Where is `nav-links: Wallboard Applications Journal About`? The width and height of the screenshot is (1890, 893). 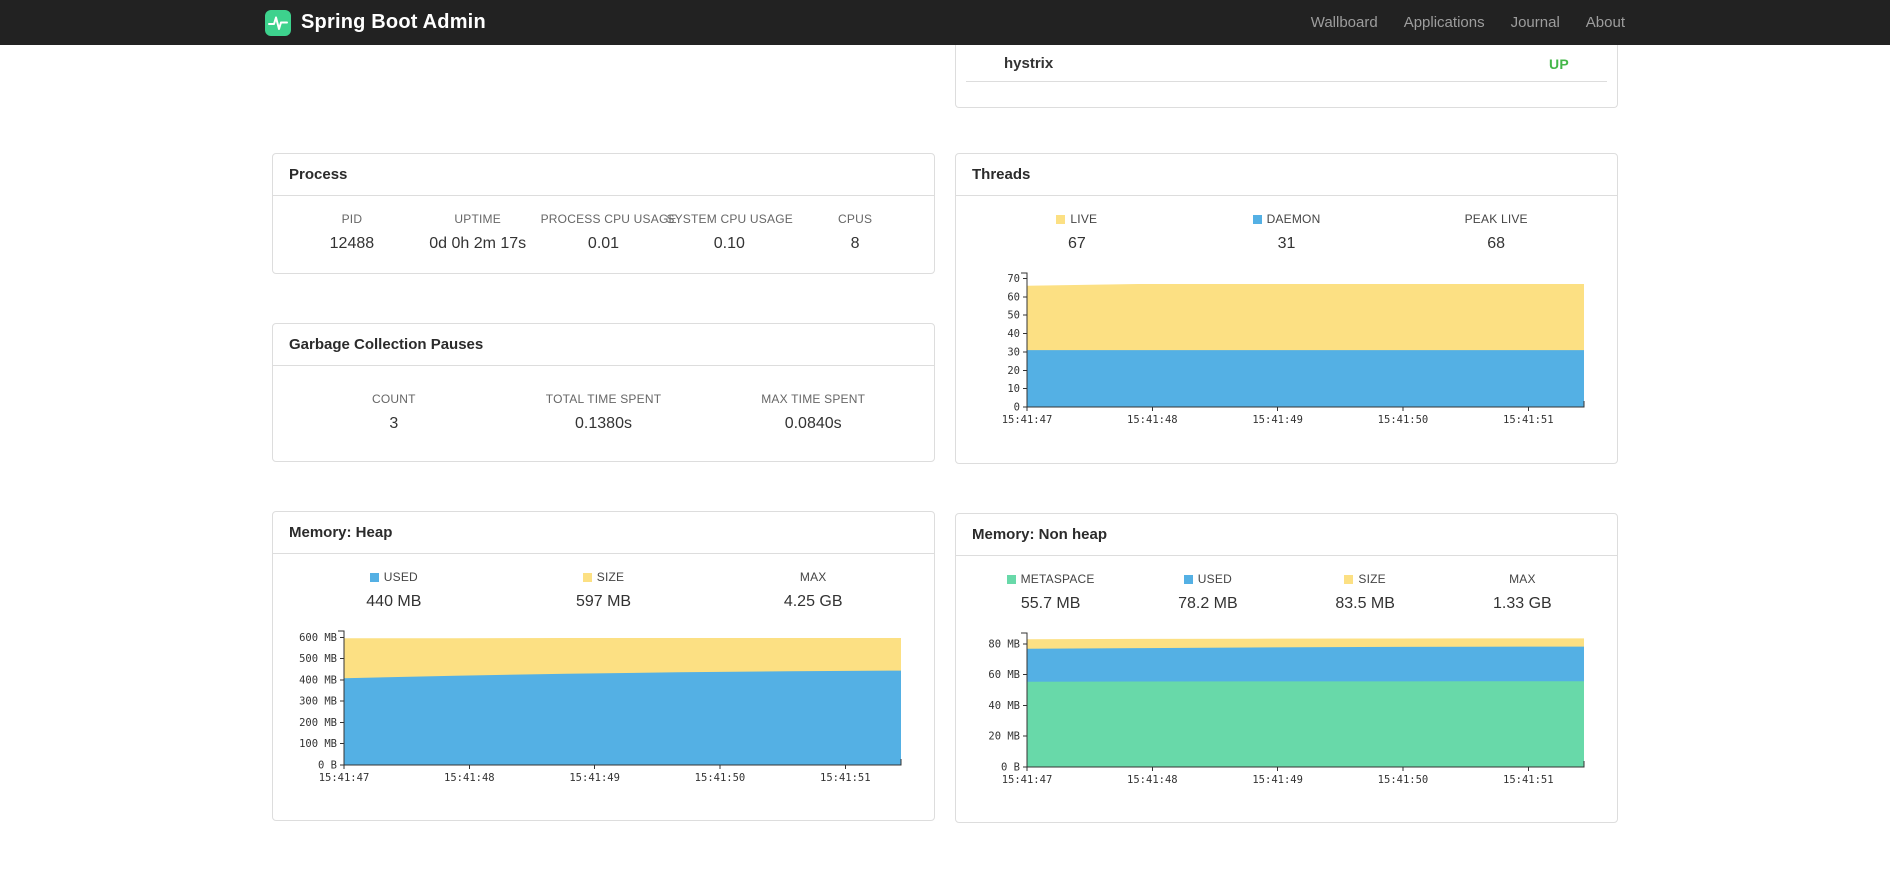
nav-links: Wallboard Applications Journal About is located at coordinates (1468, 22).